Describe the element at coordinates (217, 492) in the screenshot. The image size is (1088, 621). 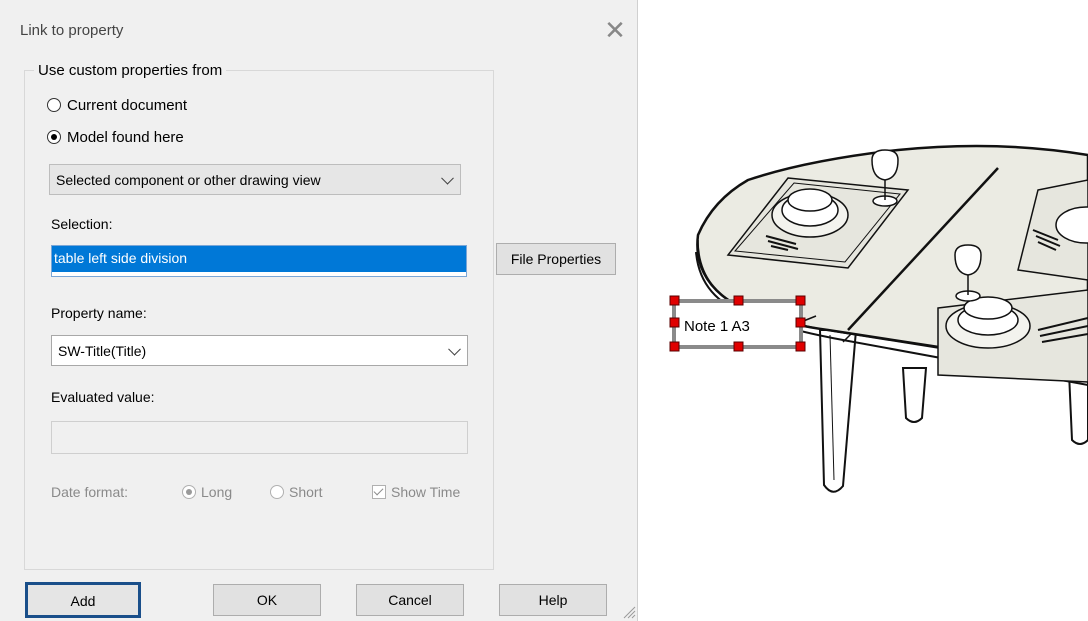
I see `date-long-label: Long` at that location.